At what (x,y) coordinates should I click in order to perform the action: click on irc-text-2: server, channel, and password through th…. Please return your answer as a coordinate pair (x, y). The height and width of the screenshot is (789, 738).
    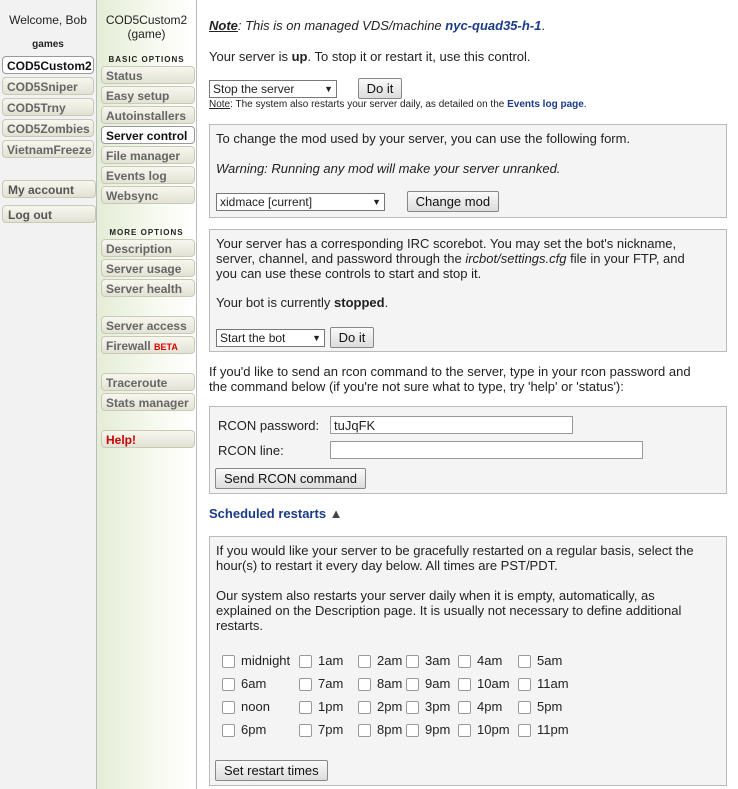
    Looking at the image, I should click on (341, 258).